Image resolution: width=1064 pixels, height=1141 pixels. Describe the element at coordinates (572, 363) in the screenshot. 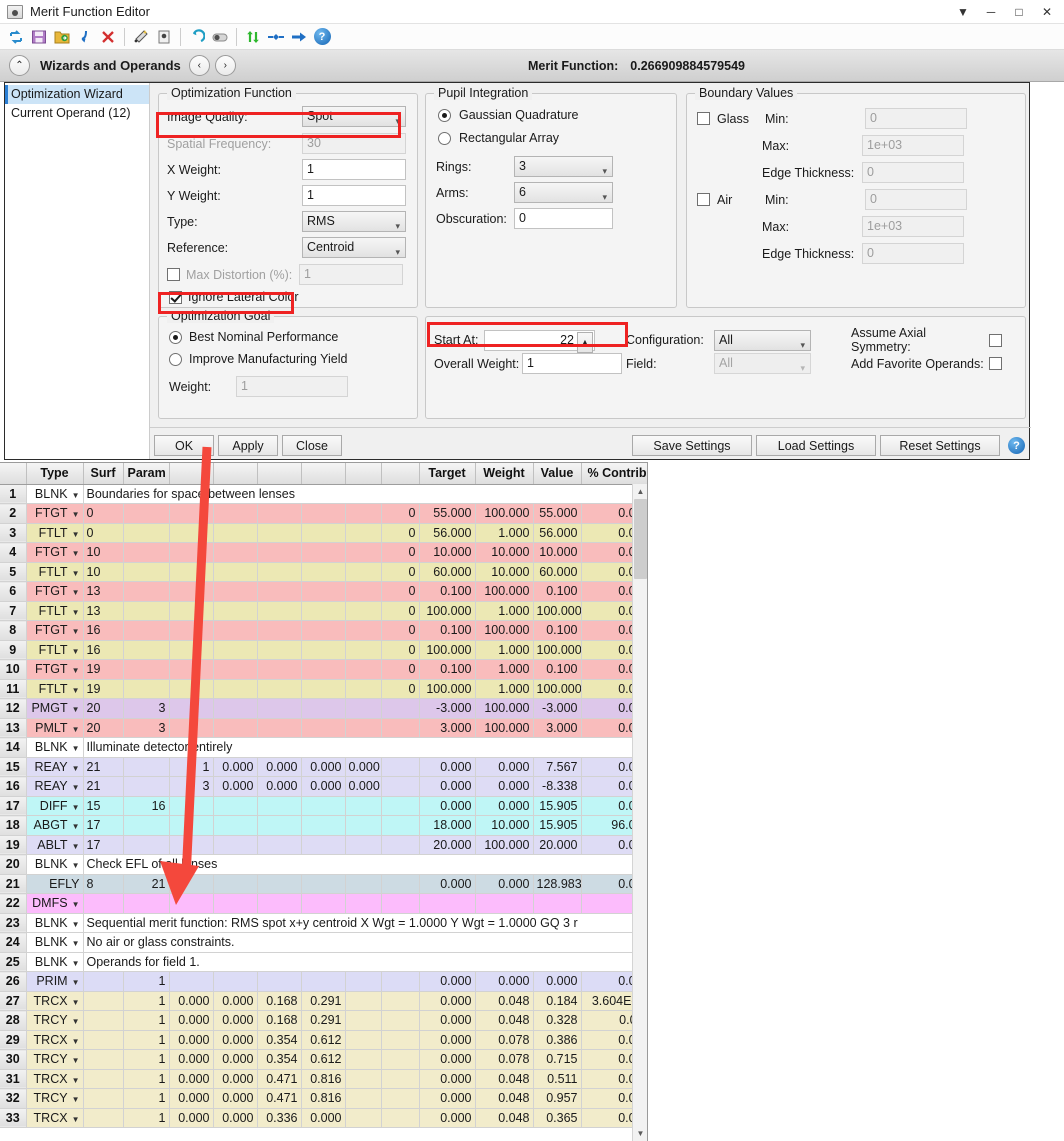

I see `overall-weight-input: 1` at that location.